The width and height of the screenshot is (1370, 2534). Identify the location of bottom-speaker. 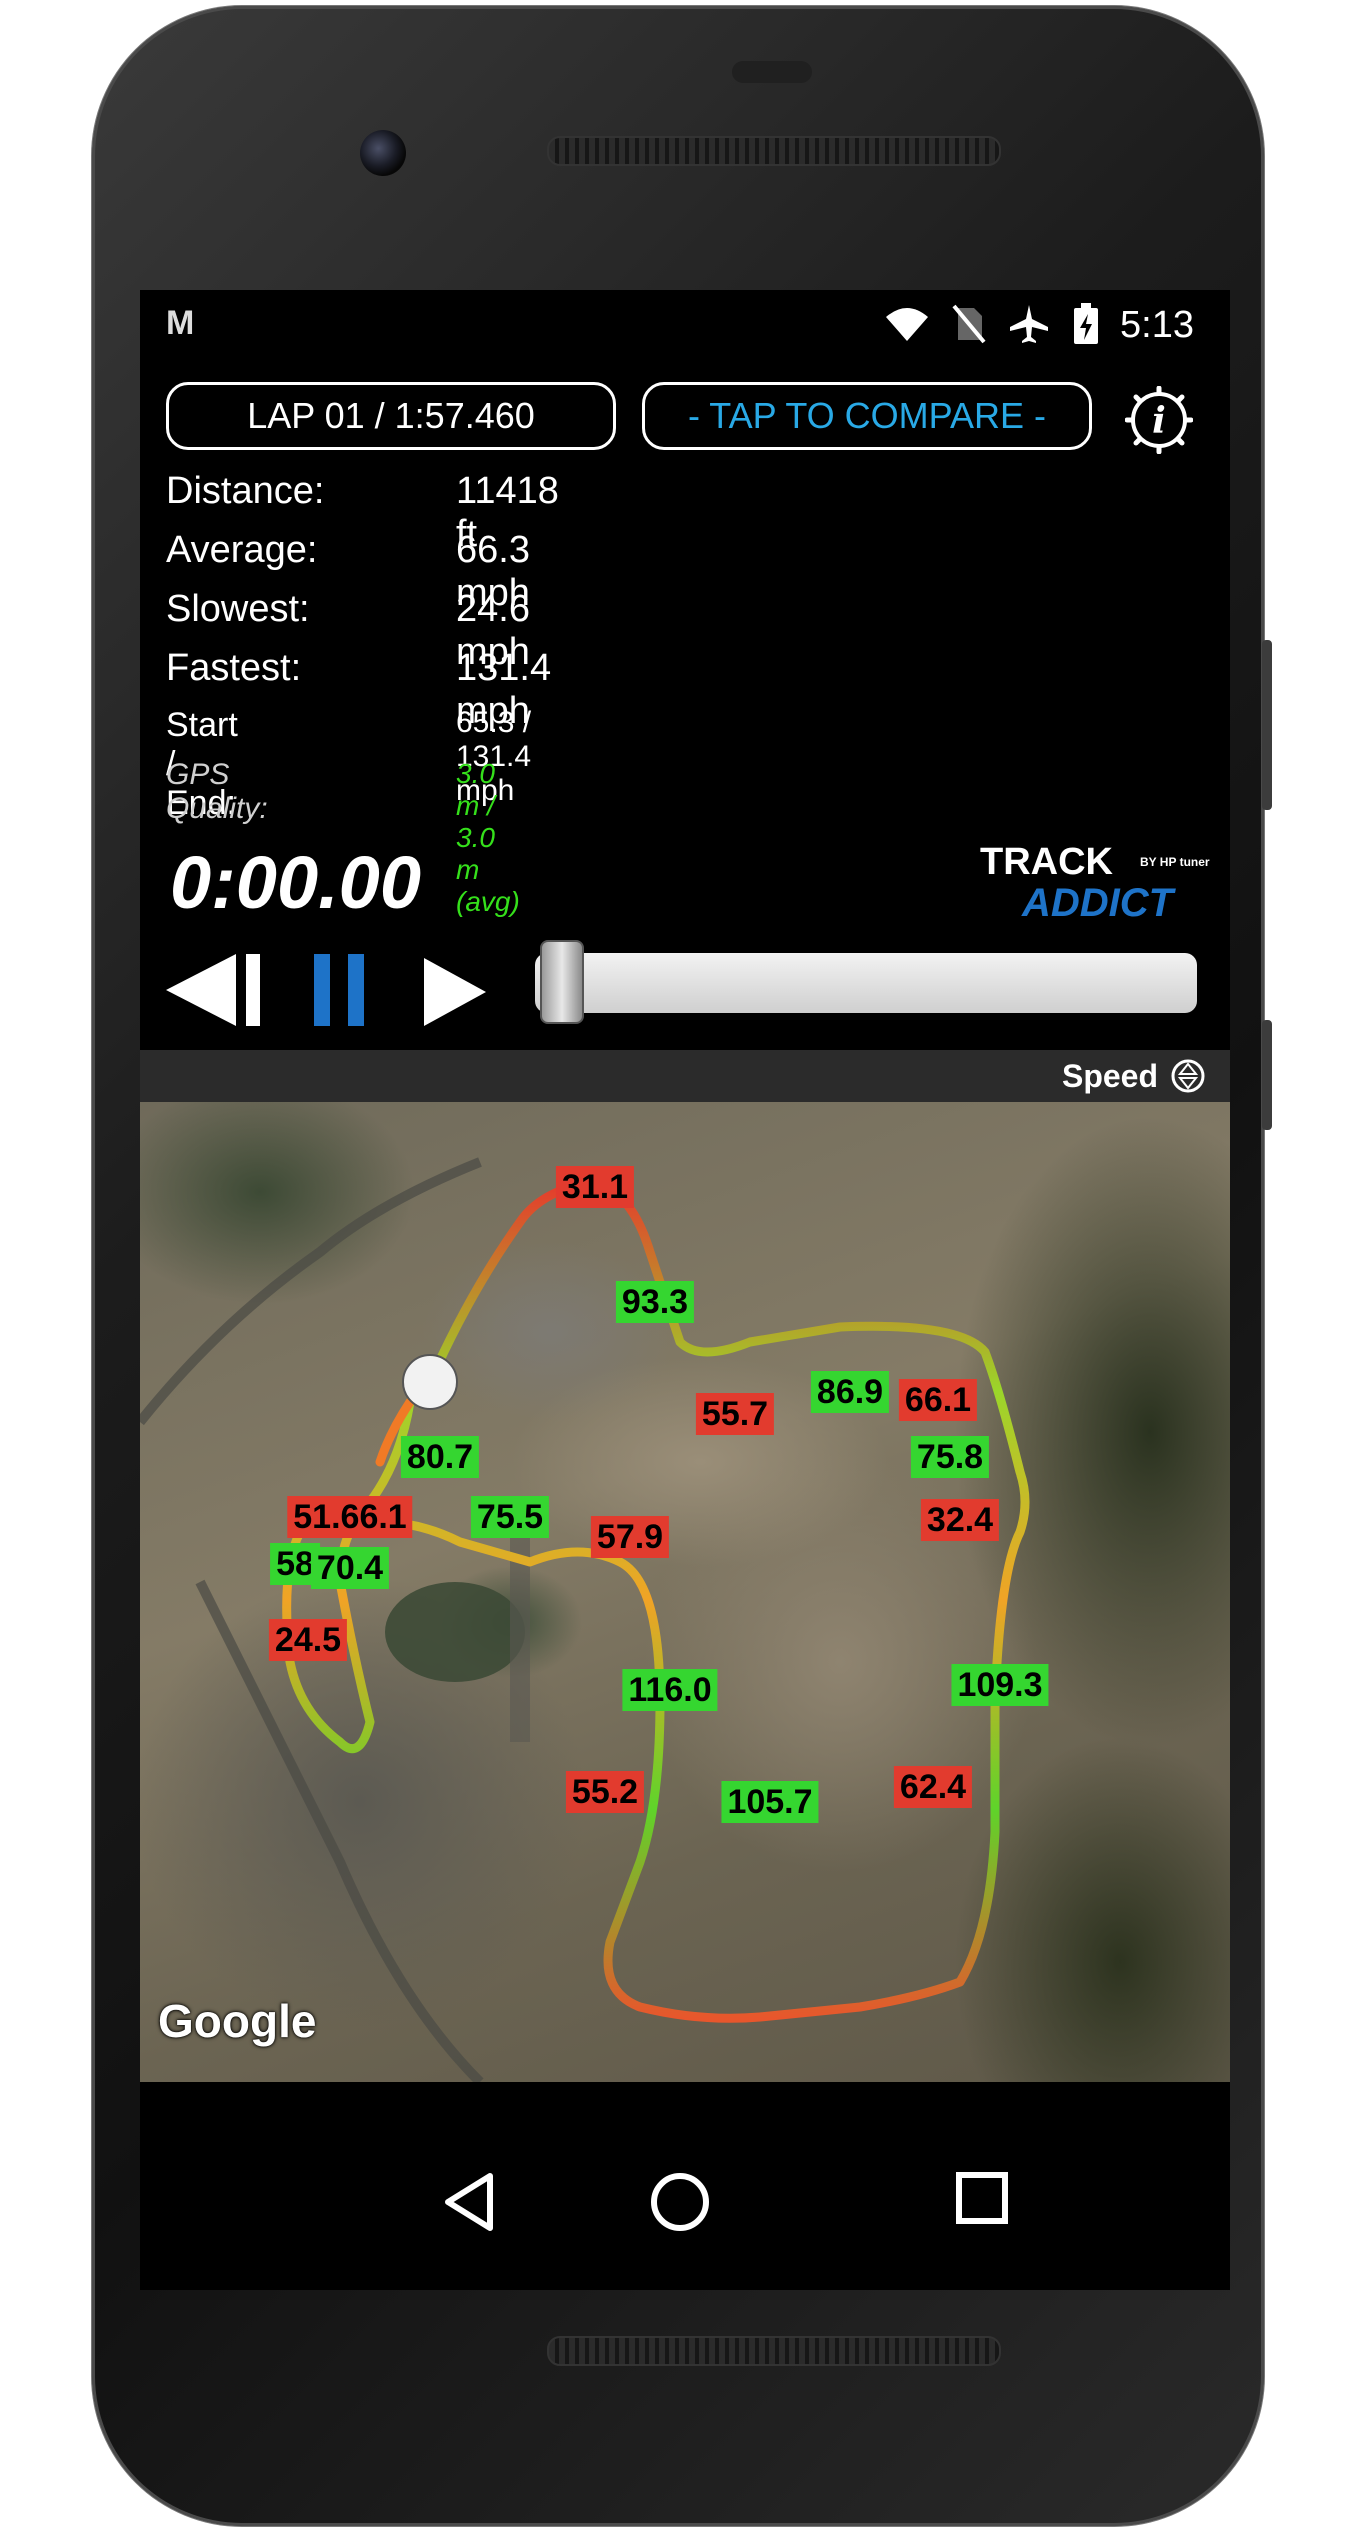
(774, 2351).